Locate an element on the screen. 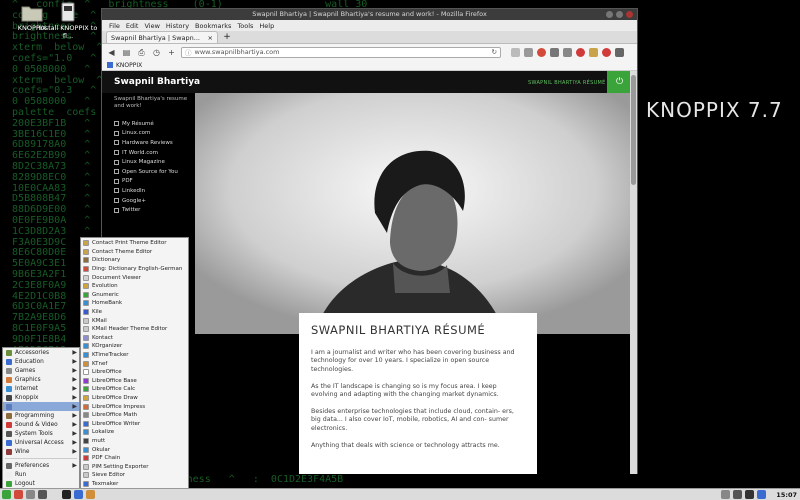 This screenshot has height=500, width=800. submenu-item: Kile is located at coordinates (134, 312).